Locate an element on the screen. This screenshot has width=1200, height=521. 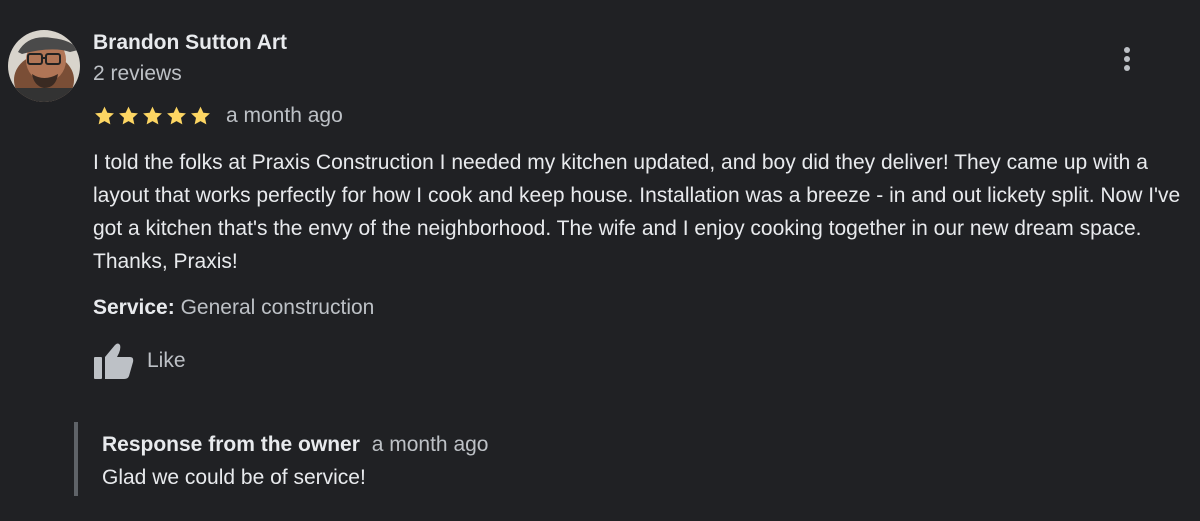
service-line: Service: General construction is located at coordinates (233, 308).